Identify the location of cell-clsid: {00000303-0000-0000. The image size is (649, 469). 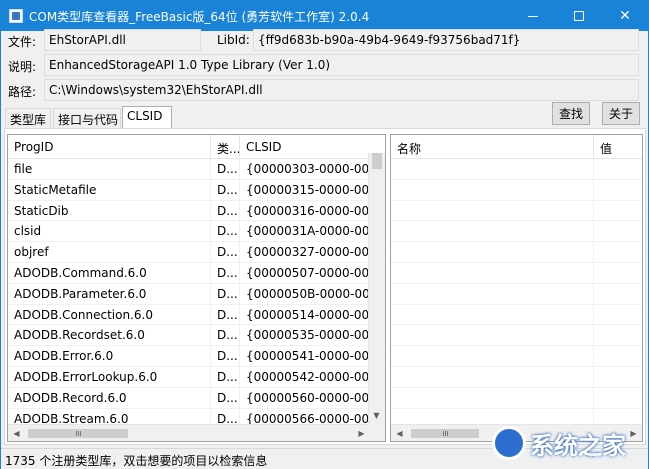
(308, 169).